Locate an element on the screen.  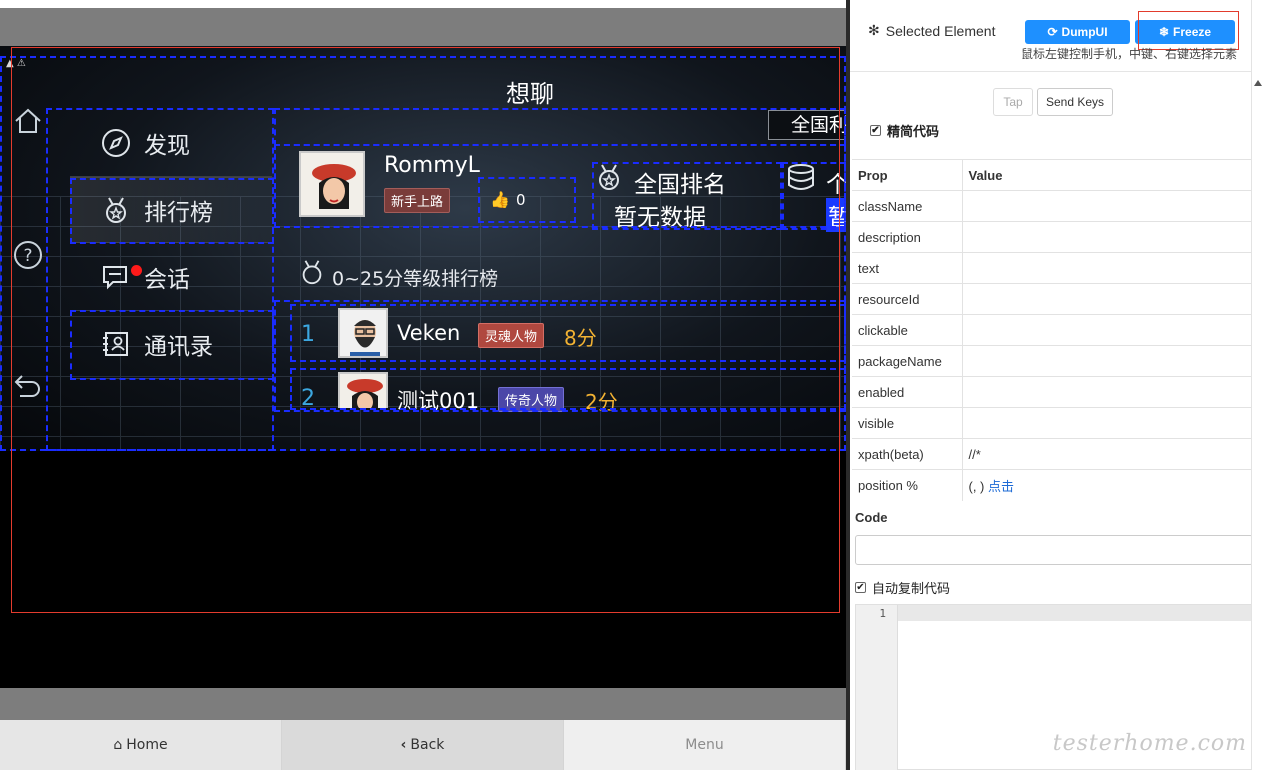
rank-badge: 灵魂人物 is located at coordinates (511, 335).